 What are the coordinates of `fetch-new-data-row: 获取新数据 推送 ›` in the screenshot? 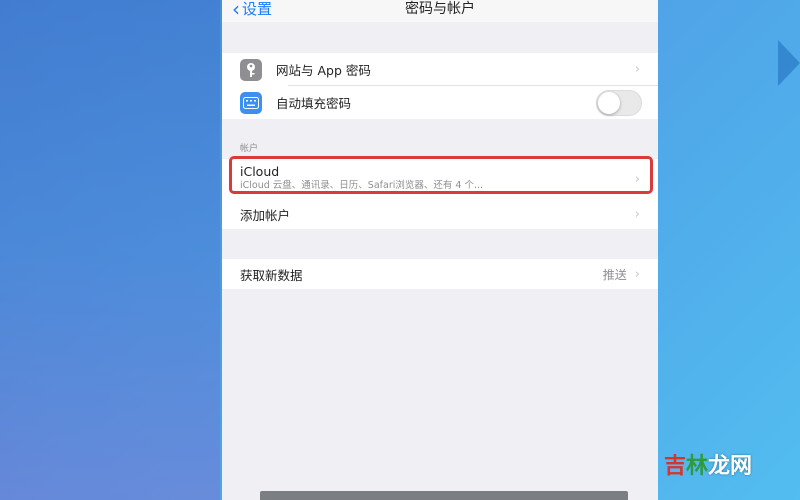 It's located at (440, 274).